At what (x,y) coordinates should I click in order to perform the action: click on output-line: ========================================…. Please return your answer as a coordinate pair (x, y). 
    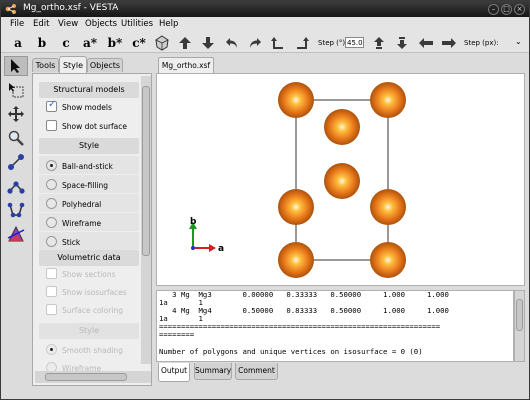
    Looking at the image, I should click on (300, 327).